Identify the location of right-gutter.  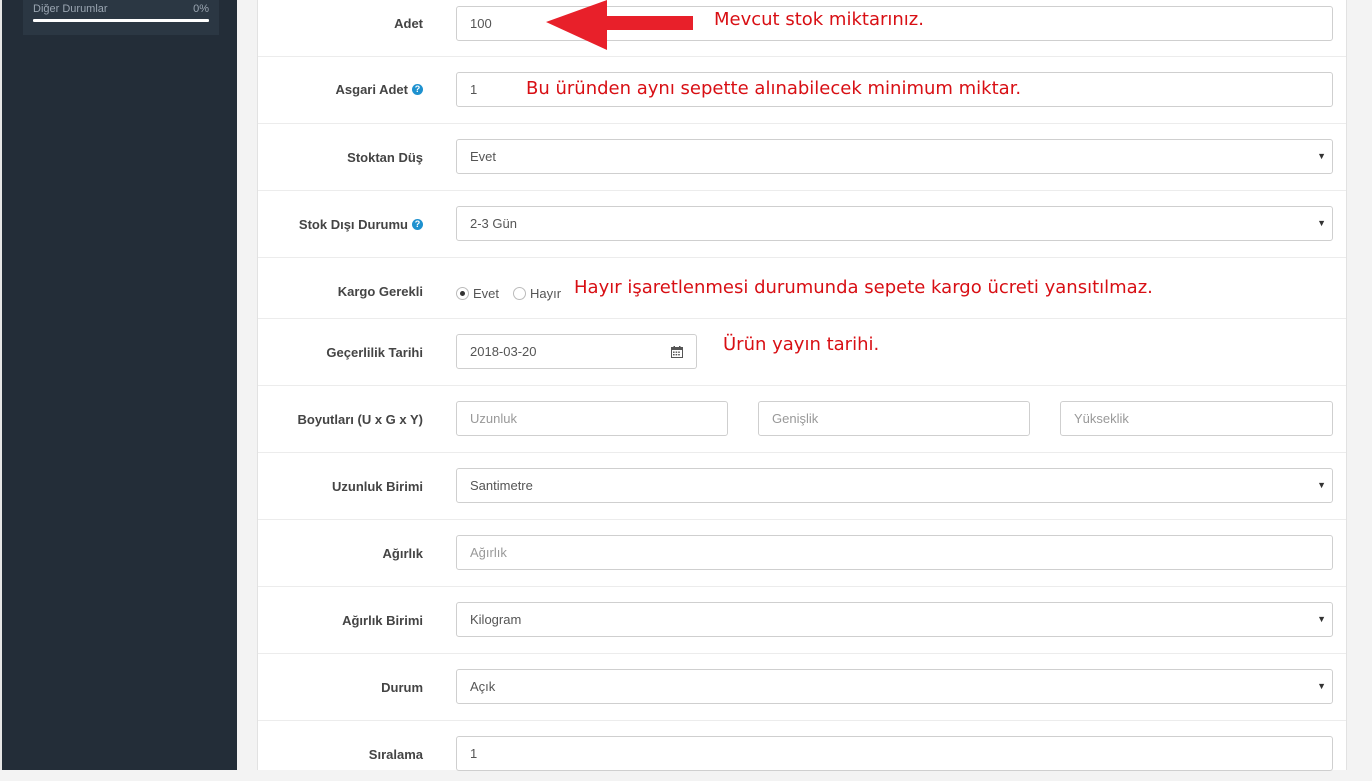
(1360, 385).